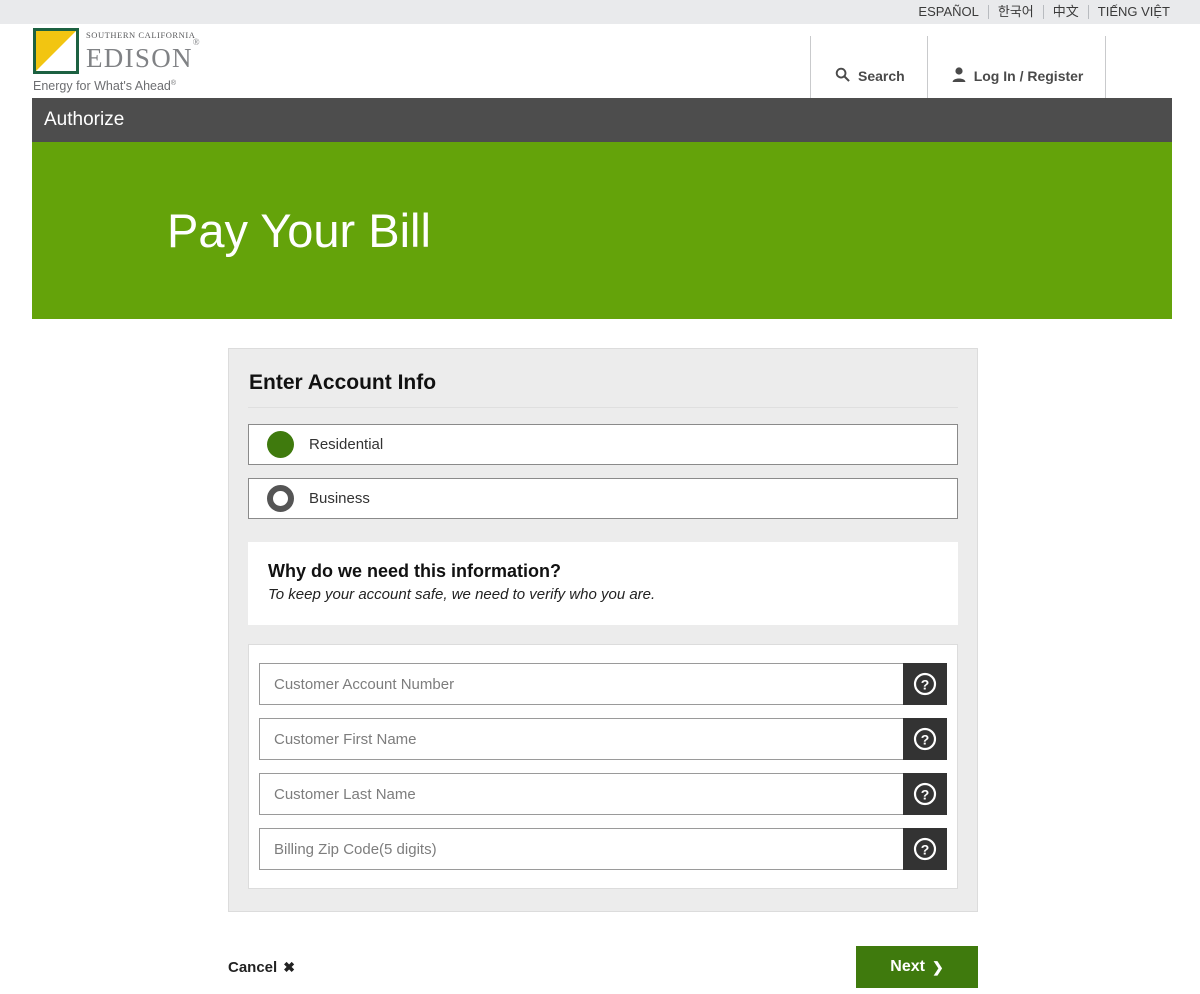 This screenshot has width=1200, height=994. I want to click on login-register-button: Log In / Register, so click(1016, 67).